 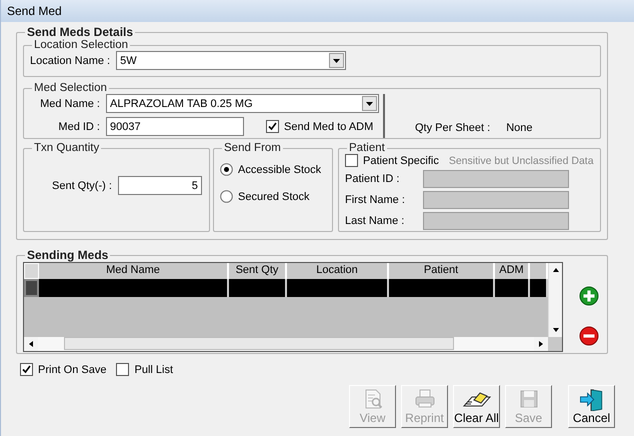 I want to click on column-header: Location, so click(x=338, y=271).